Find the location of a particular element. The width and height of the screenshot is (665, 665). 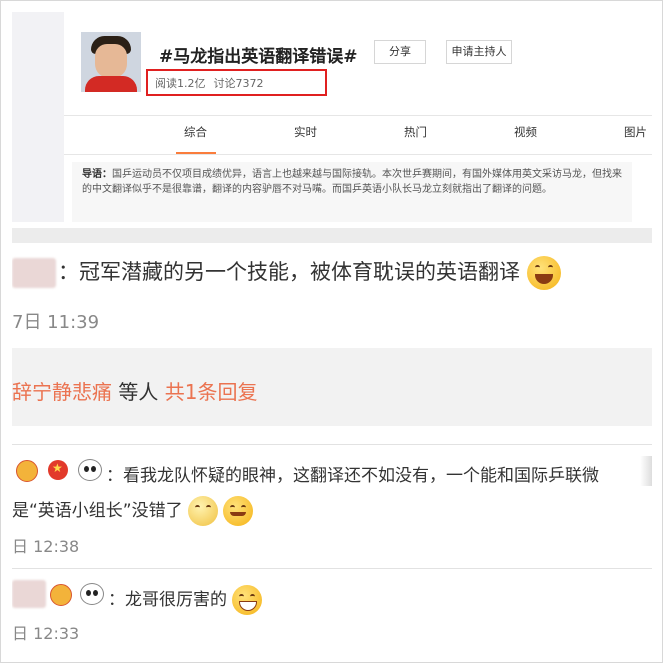

reply-text-line2: 是“英语小组长”没错了 is located at coordinates (133, 511).